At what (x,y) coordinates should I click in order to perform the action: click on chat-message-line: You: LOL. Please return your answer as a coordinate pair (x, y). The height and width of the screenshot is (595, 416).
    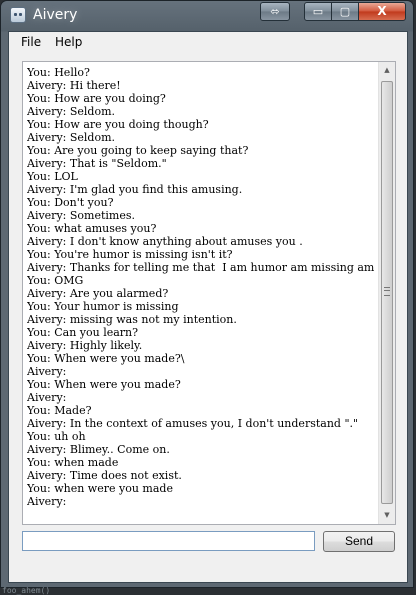
    Looking at the image, I should click on (52, 176).